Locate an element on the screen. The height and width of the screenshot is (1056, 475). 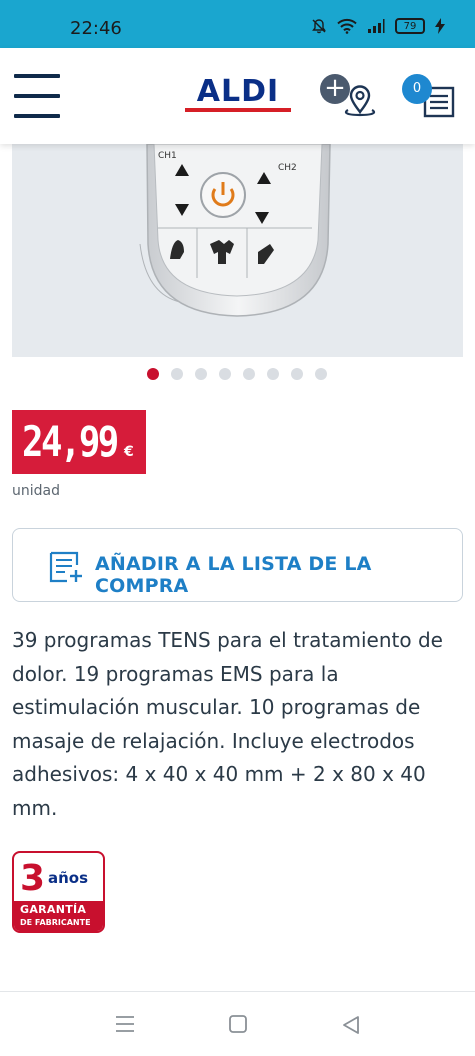
battery-icon: 79 is located at coordinates (410, 26).